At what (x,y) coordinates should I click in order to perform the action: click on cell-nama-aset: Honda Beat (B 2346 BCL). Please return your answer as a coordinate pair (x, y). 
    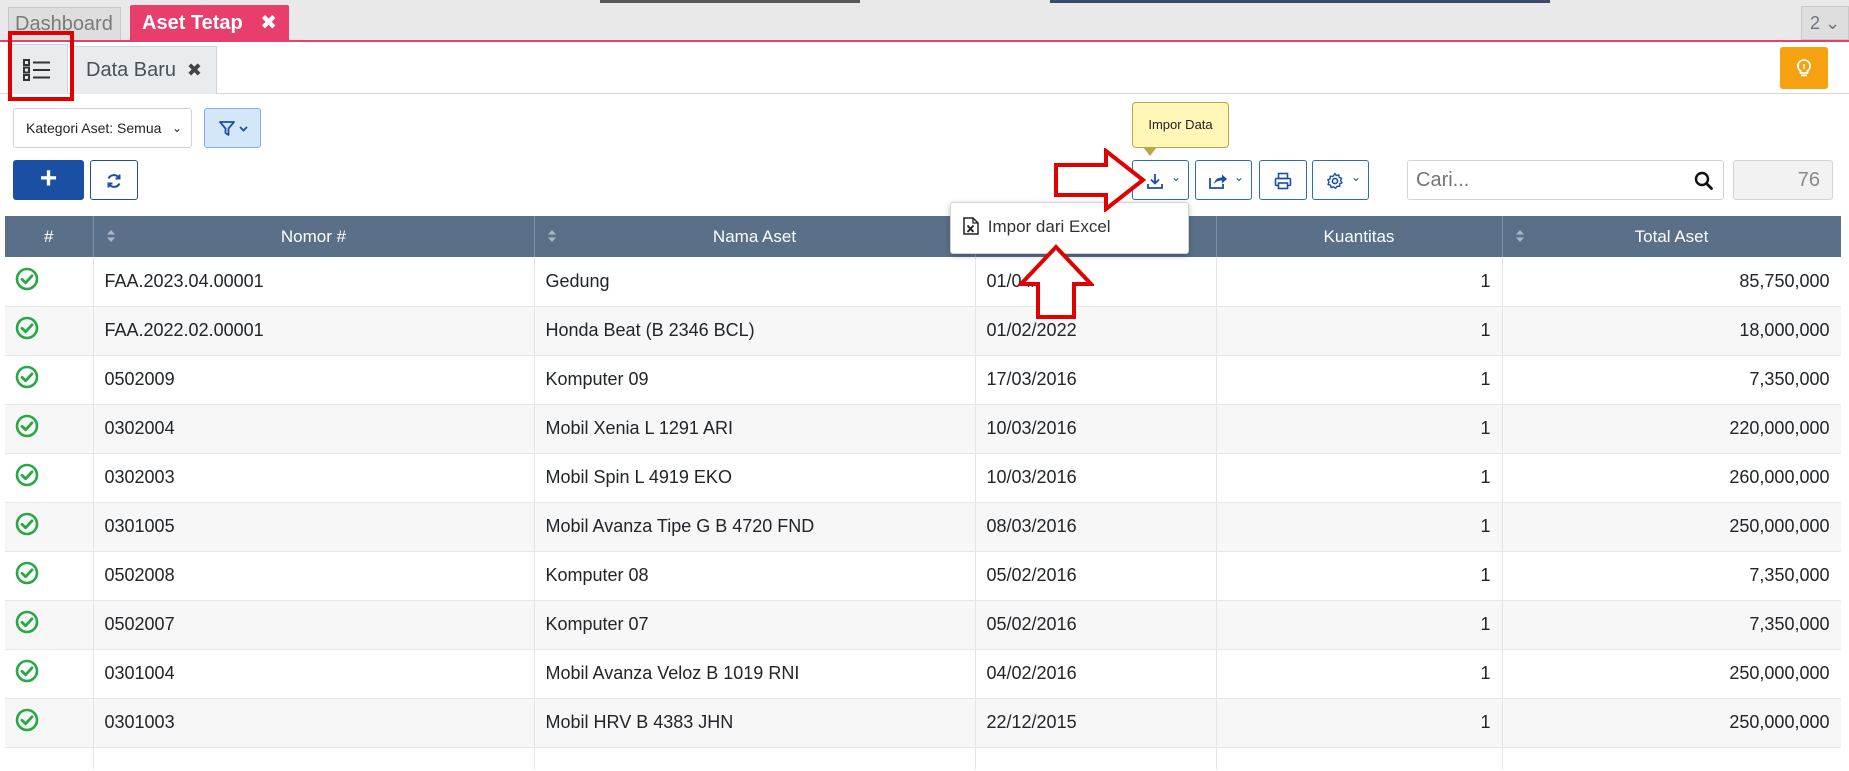
    Looking at the image, I should click on (755, 331).